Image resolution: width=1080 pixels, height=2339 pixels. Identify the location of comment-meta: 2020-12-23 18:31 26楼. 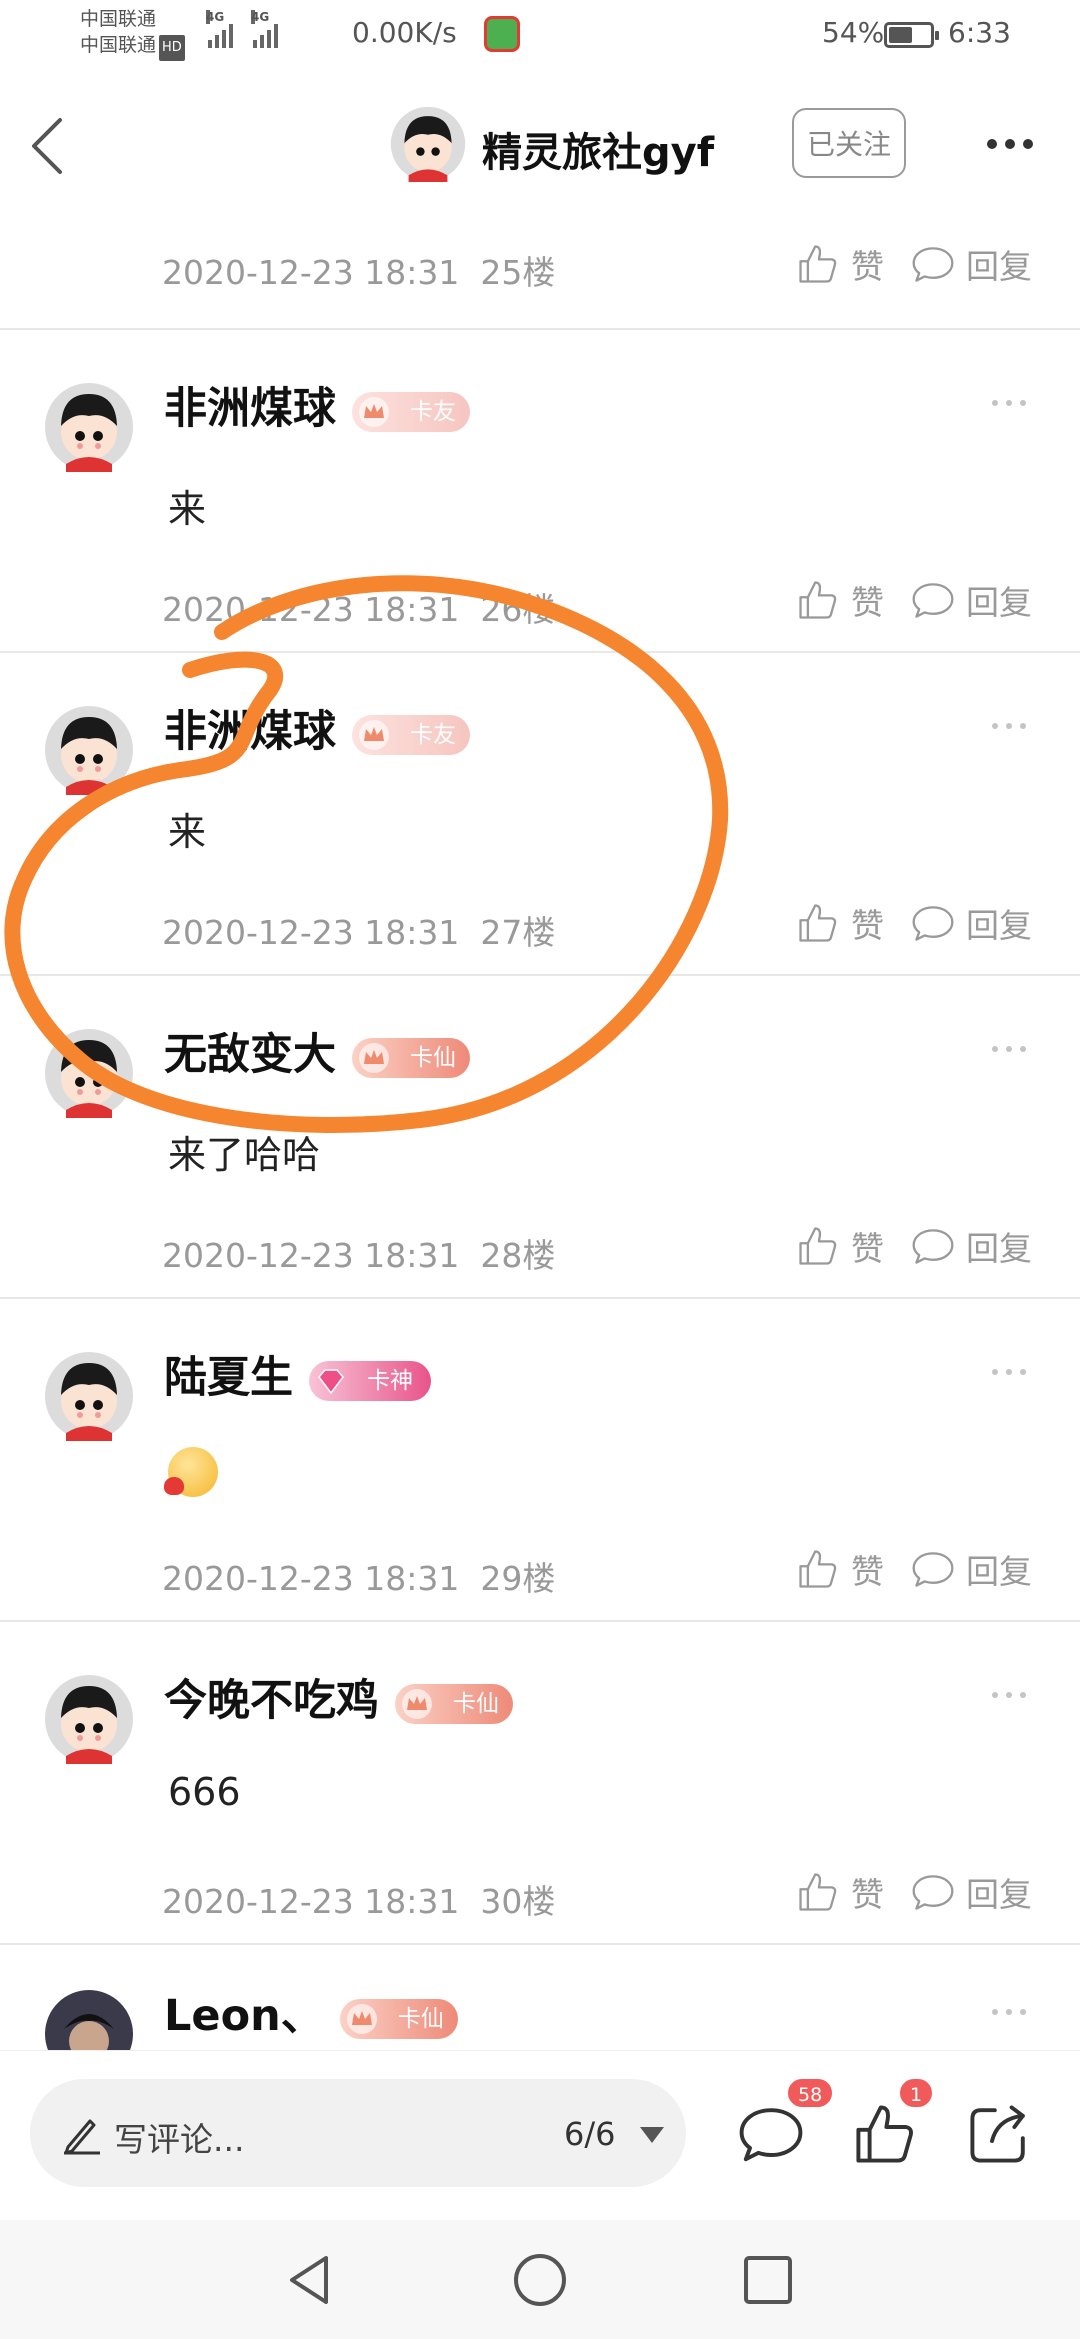
(359, 609).